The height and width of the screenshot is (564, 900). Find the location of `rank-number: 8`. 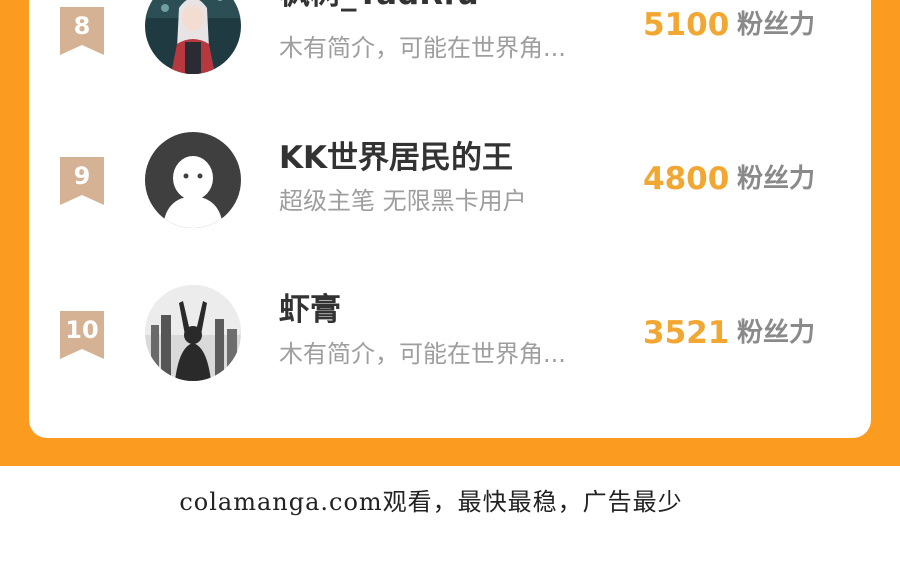

rank-number: 8 is located at coordinates (82, 26).